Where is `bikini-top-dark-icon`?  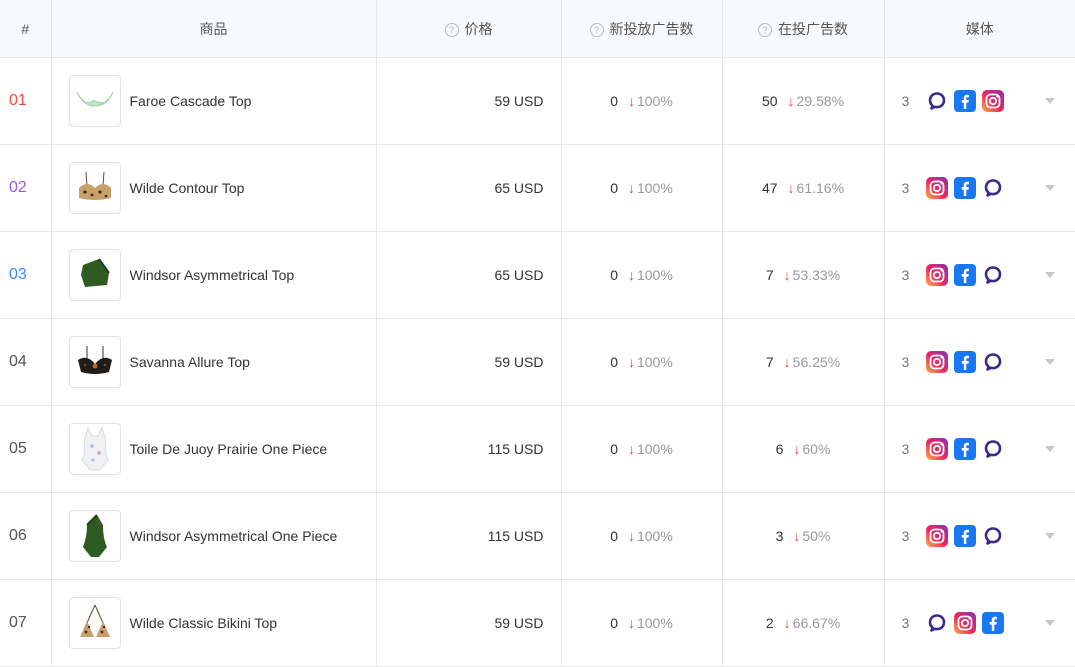
bikini-top-dark-icon is located at coordinates (94, 362).